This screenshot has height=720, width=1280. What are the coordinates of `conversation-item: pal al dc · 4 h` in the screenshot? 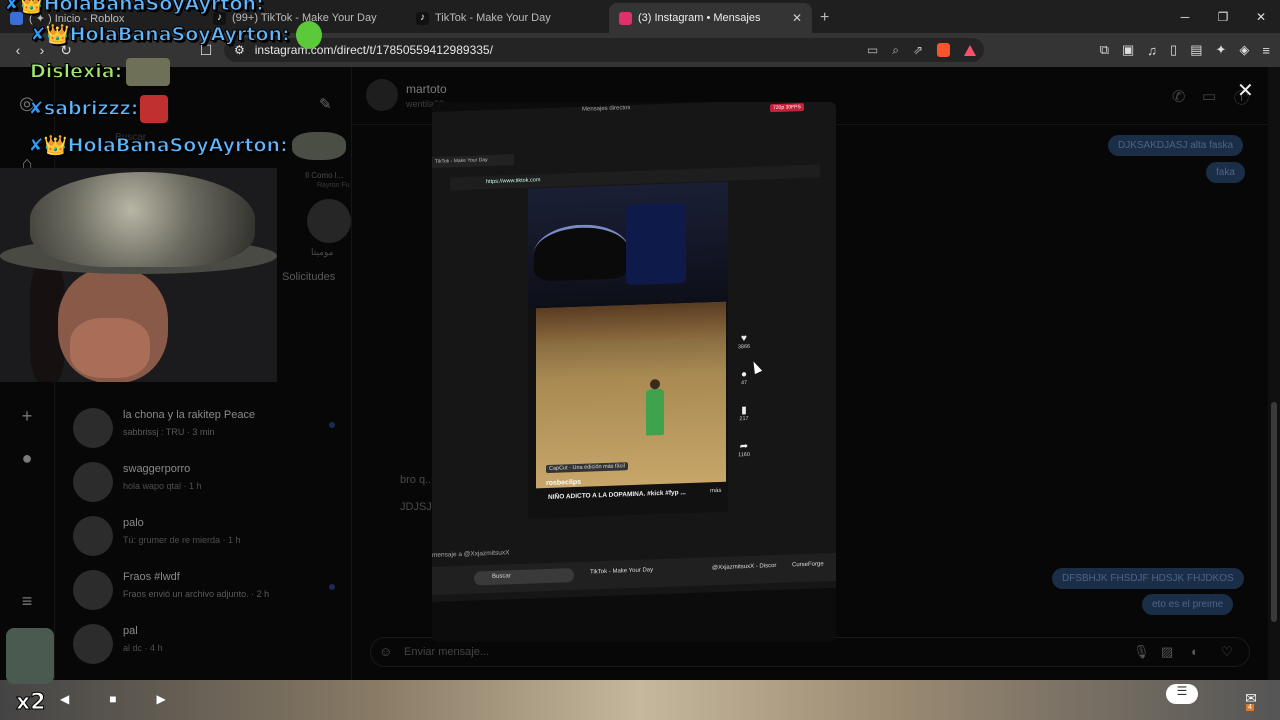 It's located at (213, 645).